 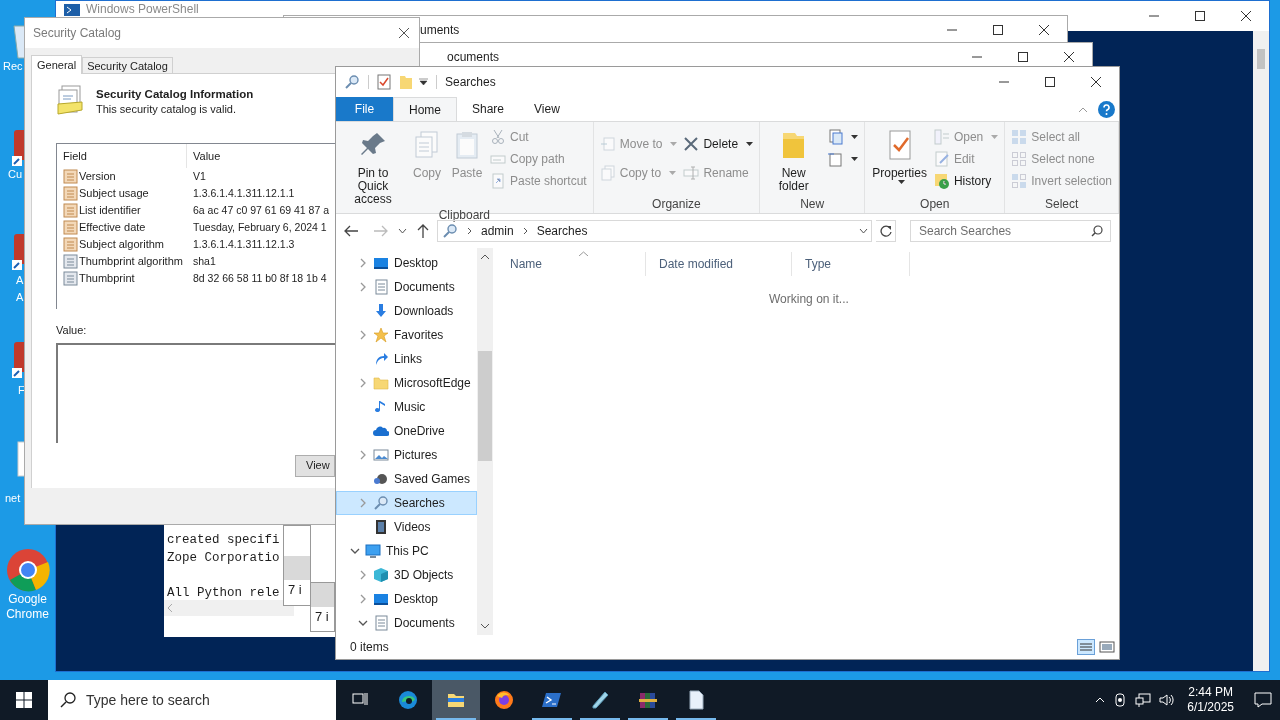 I want to click on ribbon-button: Pin to Quick access, so click(x=373, y=165).